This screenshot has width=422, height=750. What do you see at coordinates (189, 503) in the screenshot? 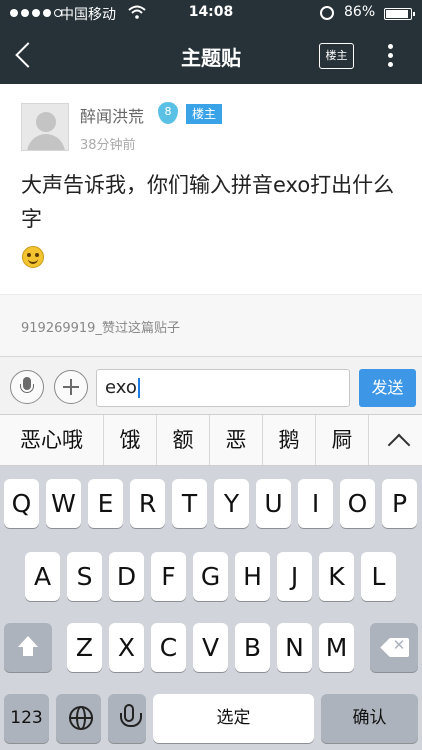
I see `key-t: T` at bounding box center [189, 503].